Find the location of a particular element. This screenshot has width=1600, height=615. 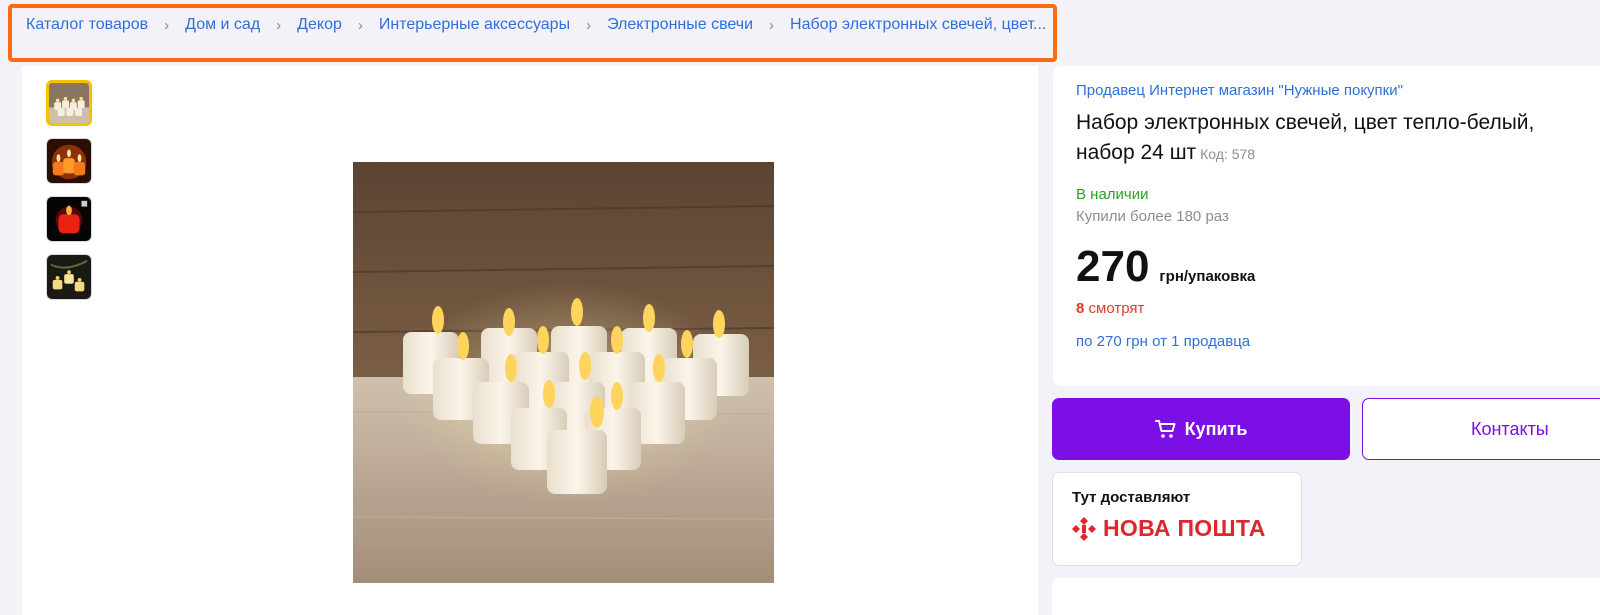

breadcrumb-item-home-garden: Дом и сад is located at coordinates (222, 25).